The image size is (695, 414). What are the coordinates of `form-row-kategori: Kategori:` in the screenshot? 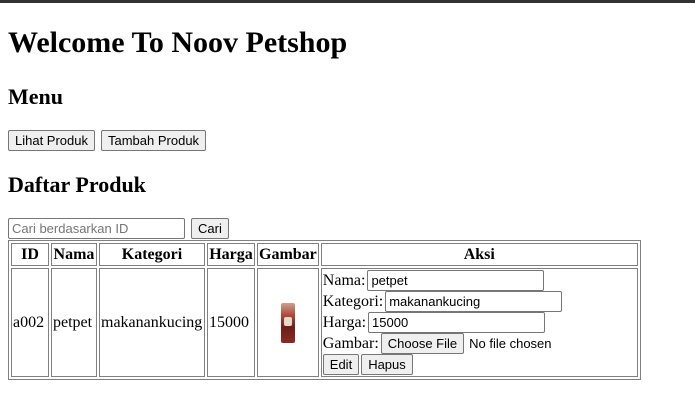 It's located at (479, 301).